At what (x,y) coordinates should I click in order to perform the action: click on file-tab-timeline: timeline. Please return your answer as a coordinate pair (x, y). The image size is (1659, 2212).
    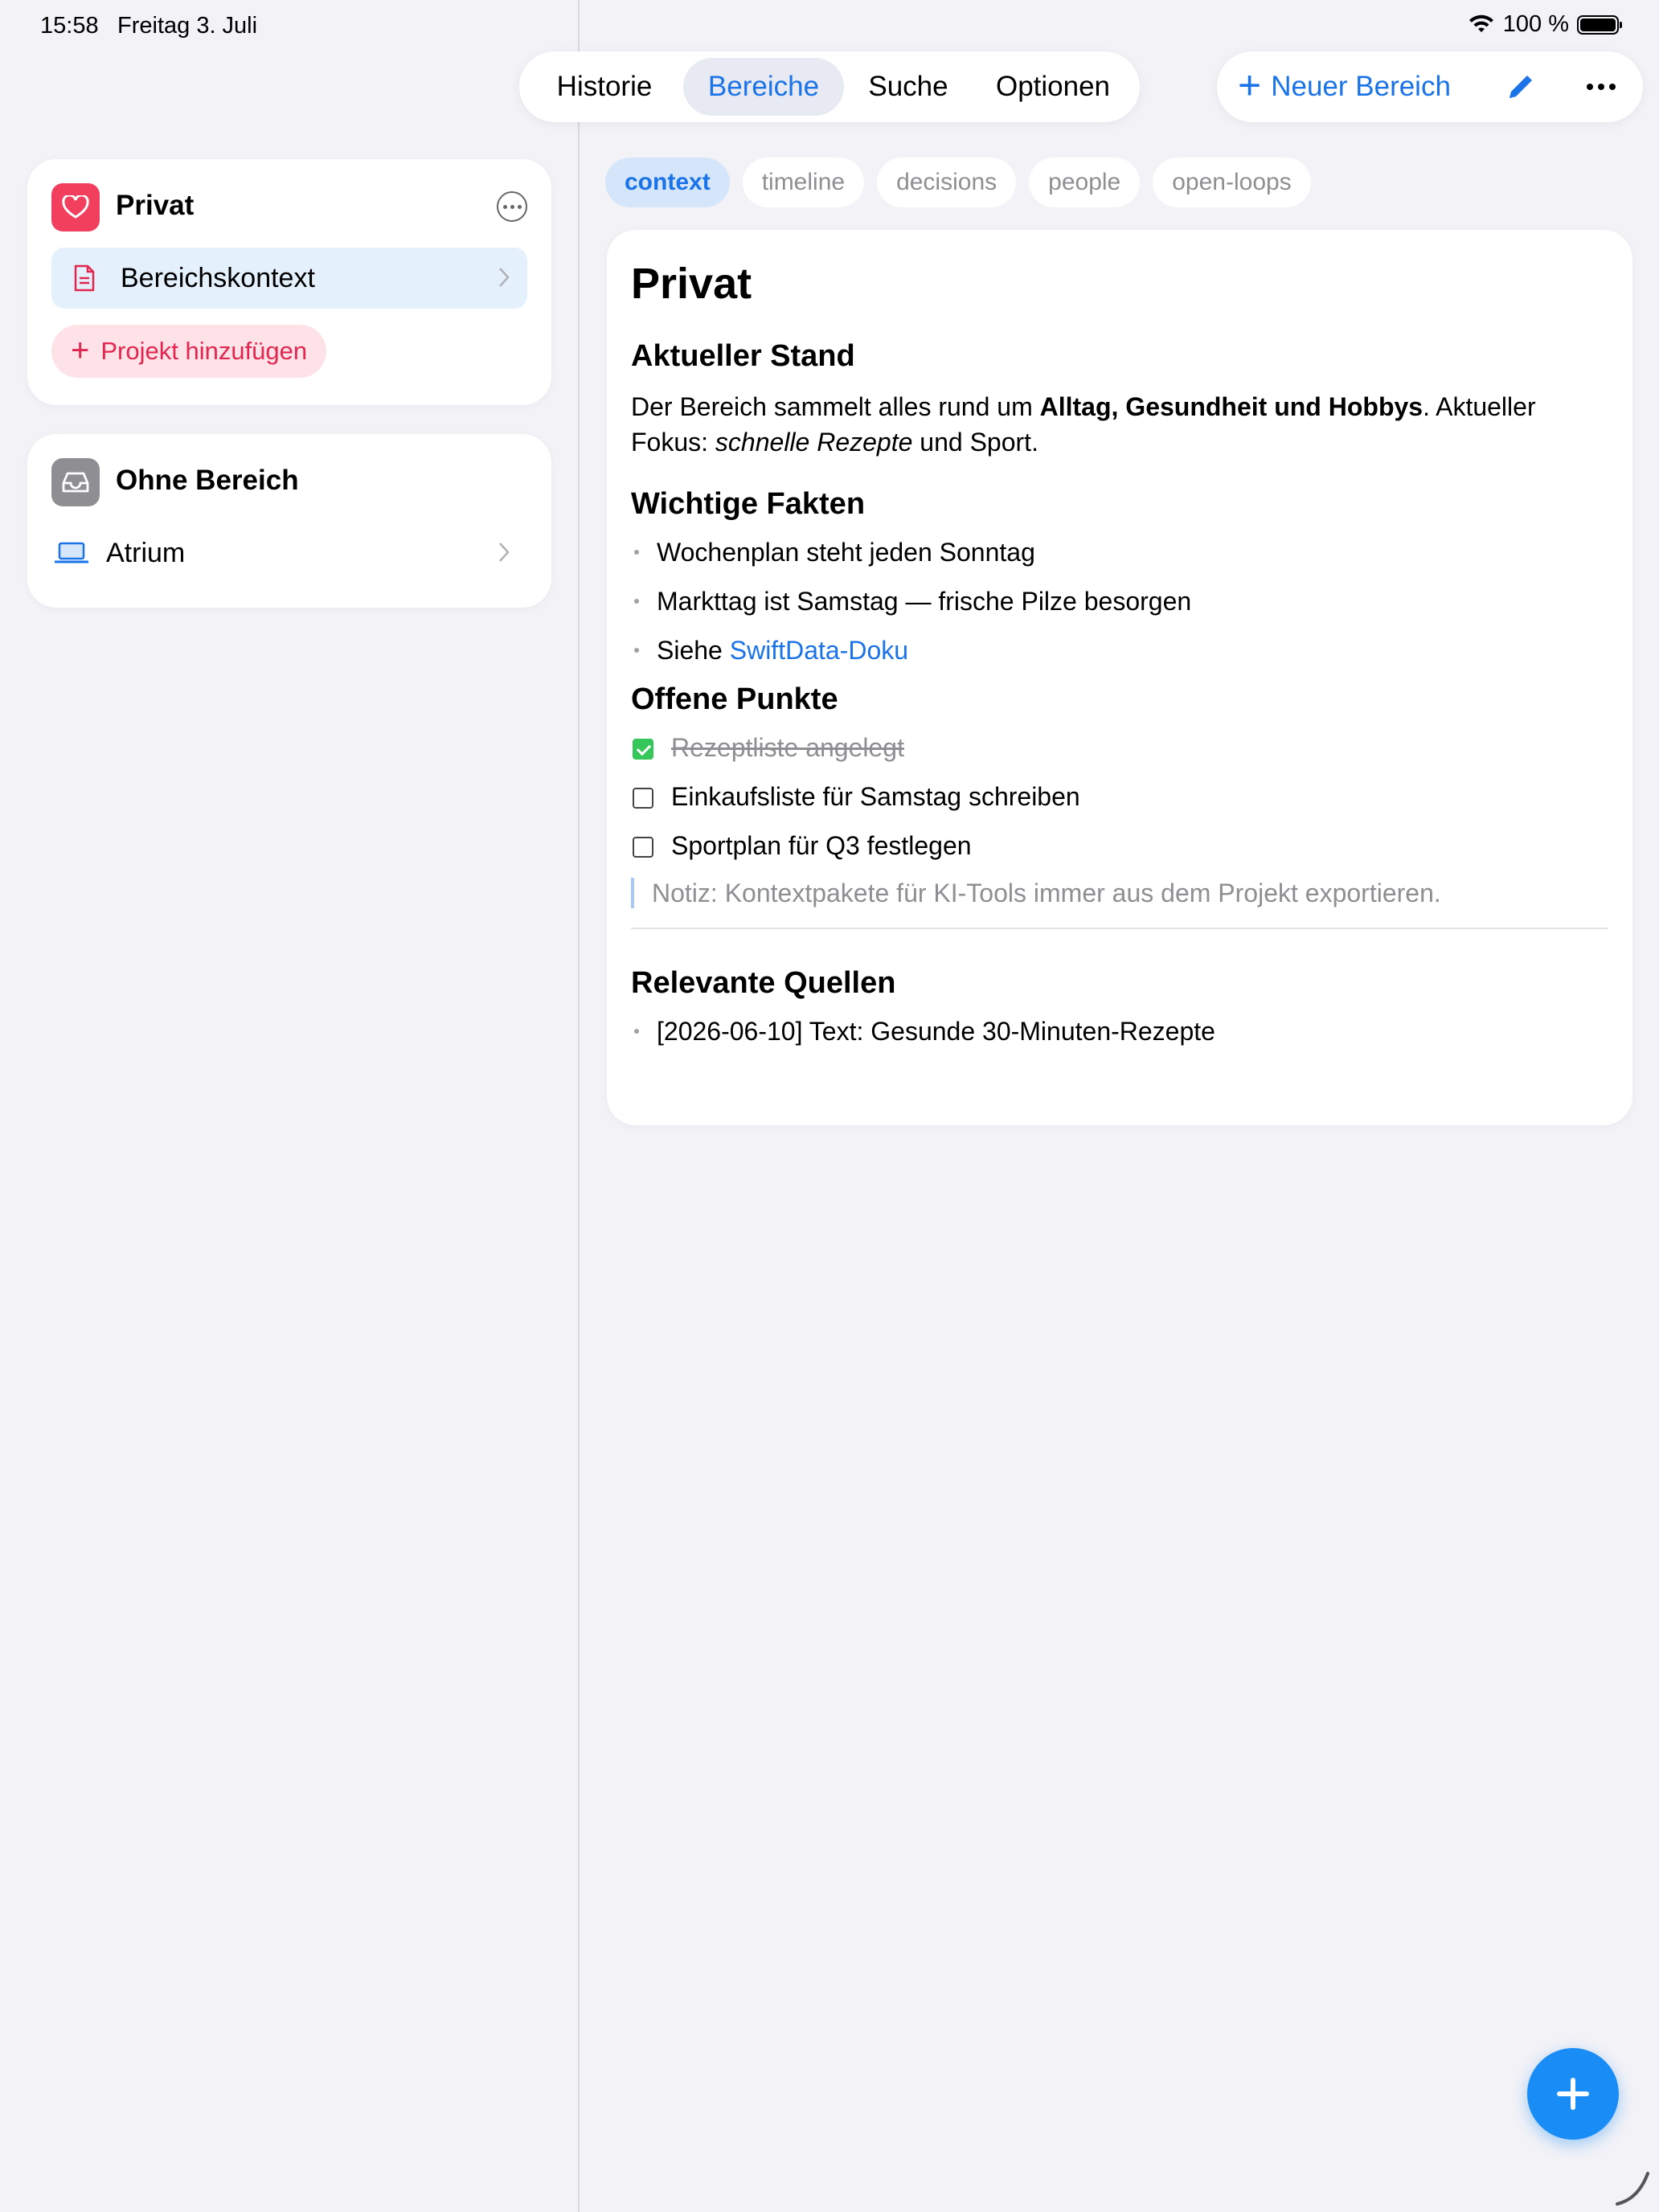
    Looking at the image, I should click on (803, 182).